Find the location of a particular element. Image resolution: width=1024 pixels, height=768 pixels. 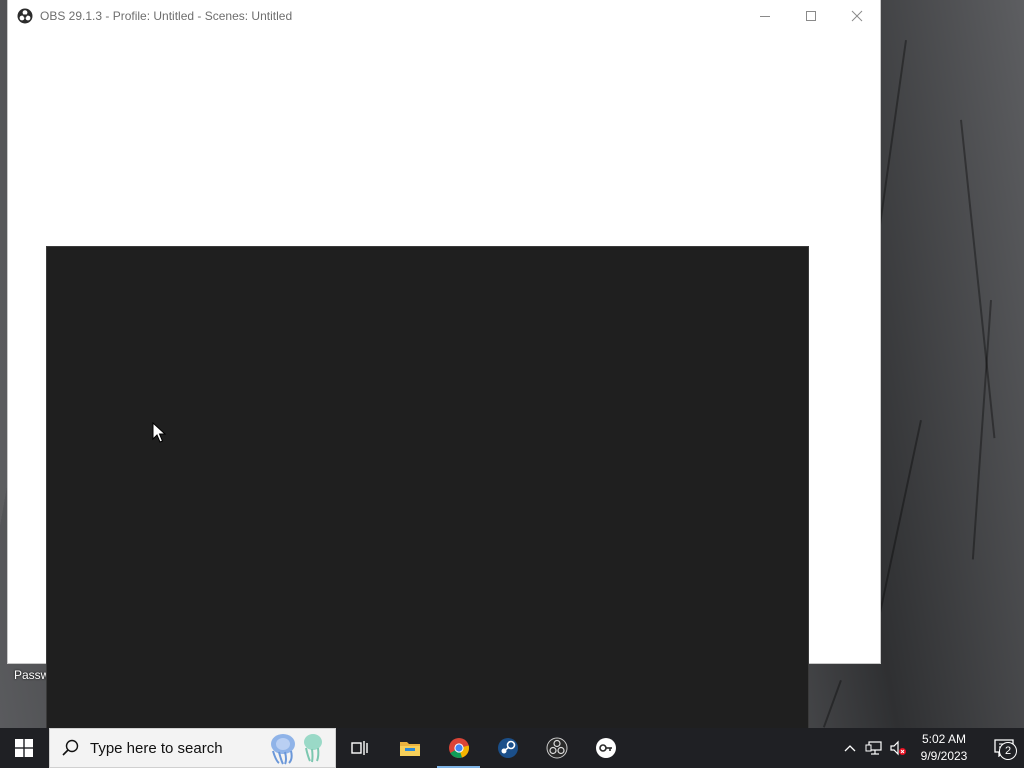

key-app-icon is located at coordinates (605, 748).